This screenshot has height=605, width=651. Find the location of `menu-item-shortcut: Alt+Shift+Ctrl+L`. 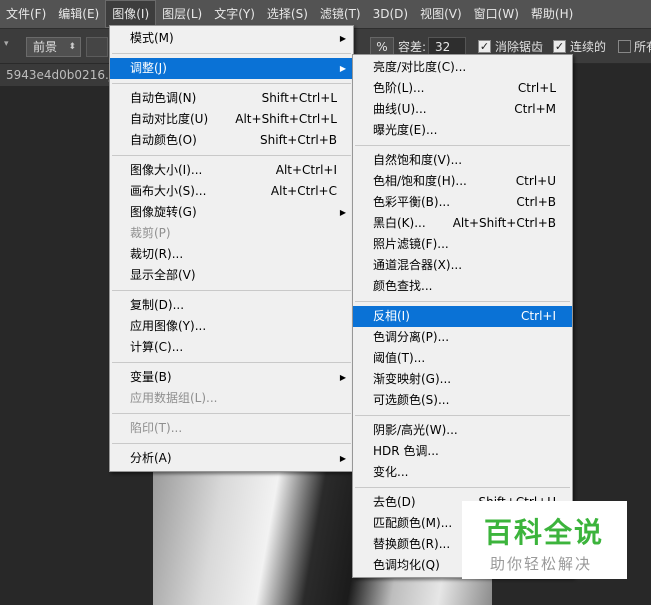

menu-item-shortcut: Alt+Shift+Ctrl+L is located at coordinates (286, 119).